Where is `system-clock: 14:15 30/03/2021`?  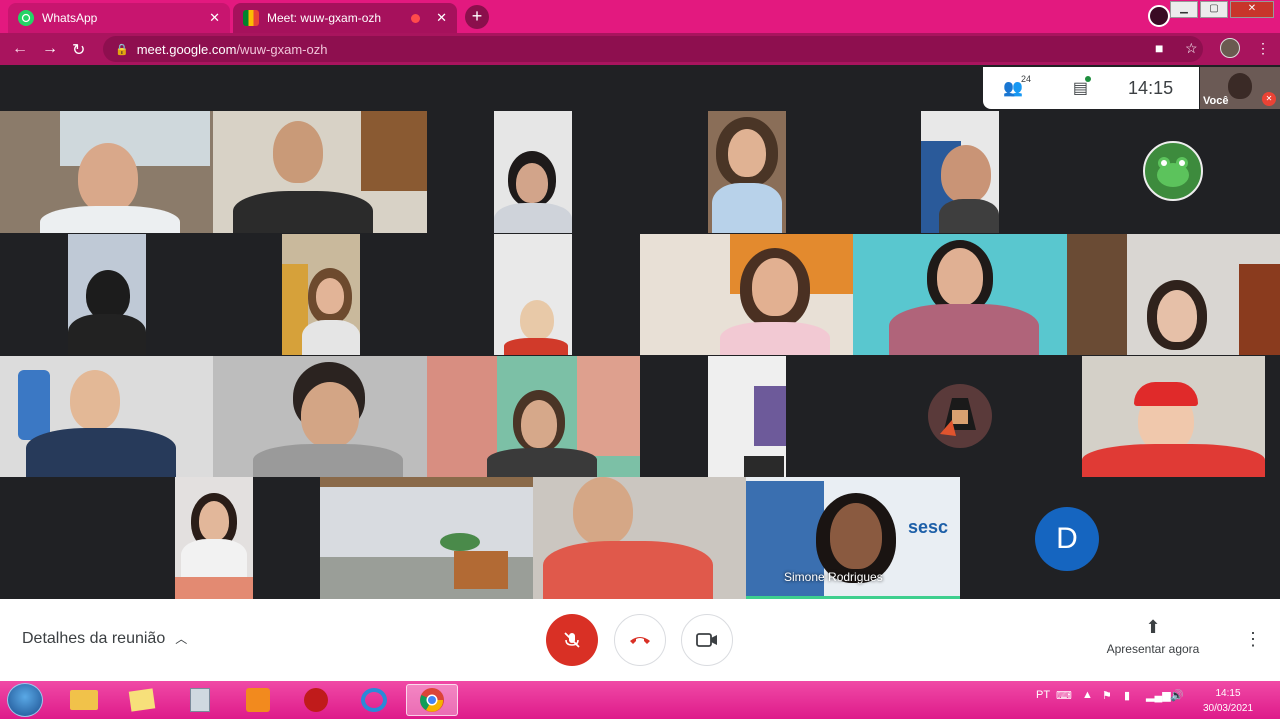 system-clock: 14:15 30/03/2021 is located at coordinates (1228, 701).